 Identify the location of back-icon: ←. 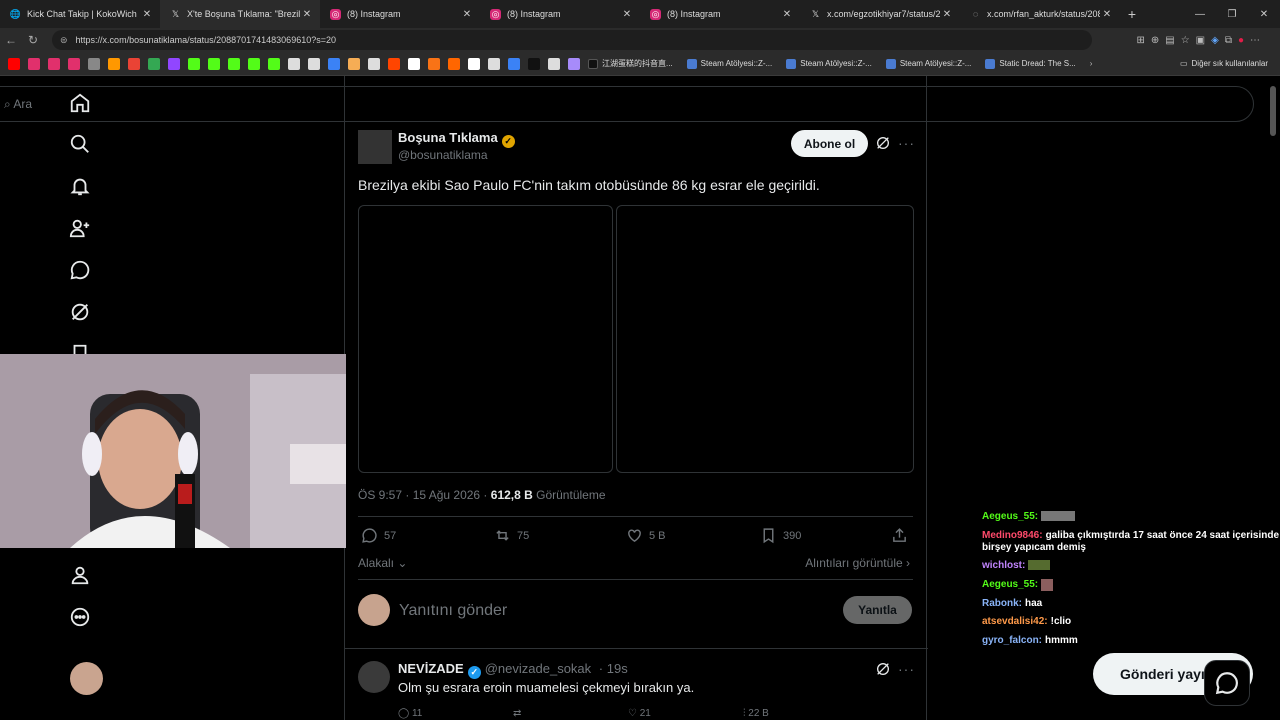
(11, 40).